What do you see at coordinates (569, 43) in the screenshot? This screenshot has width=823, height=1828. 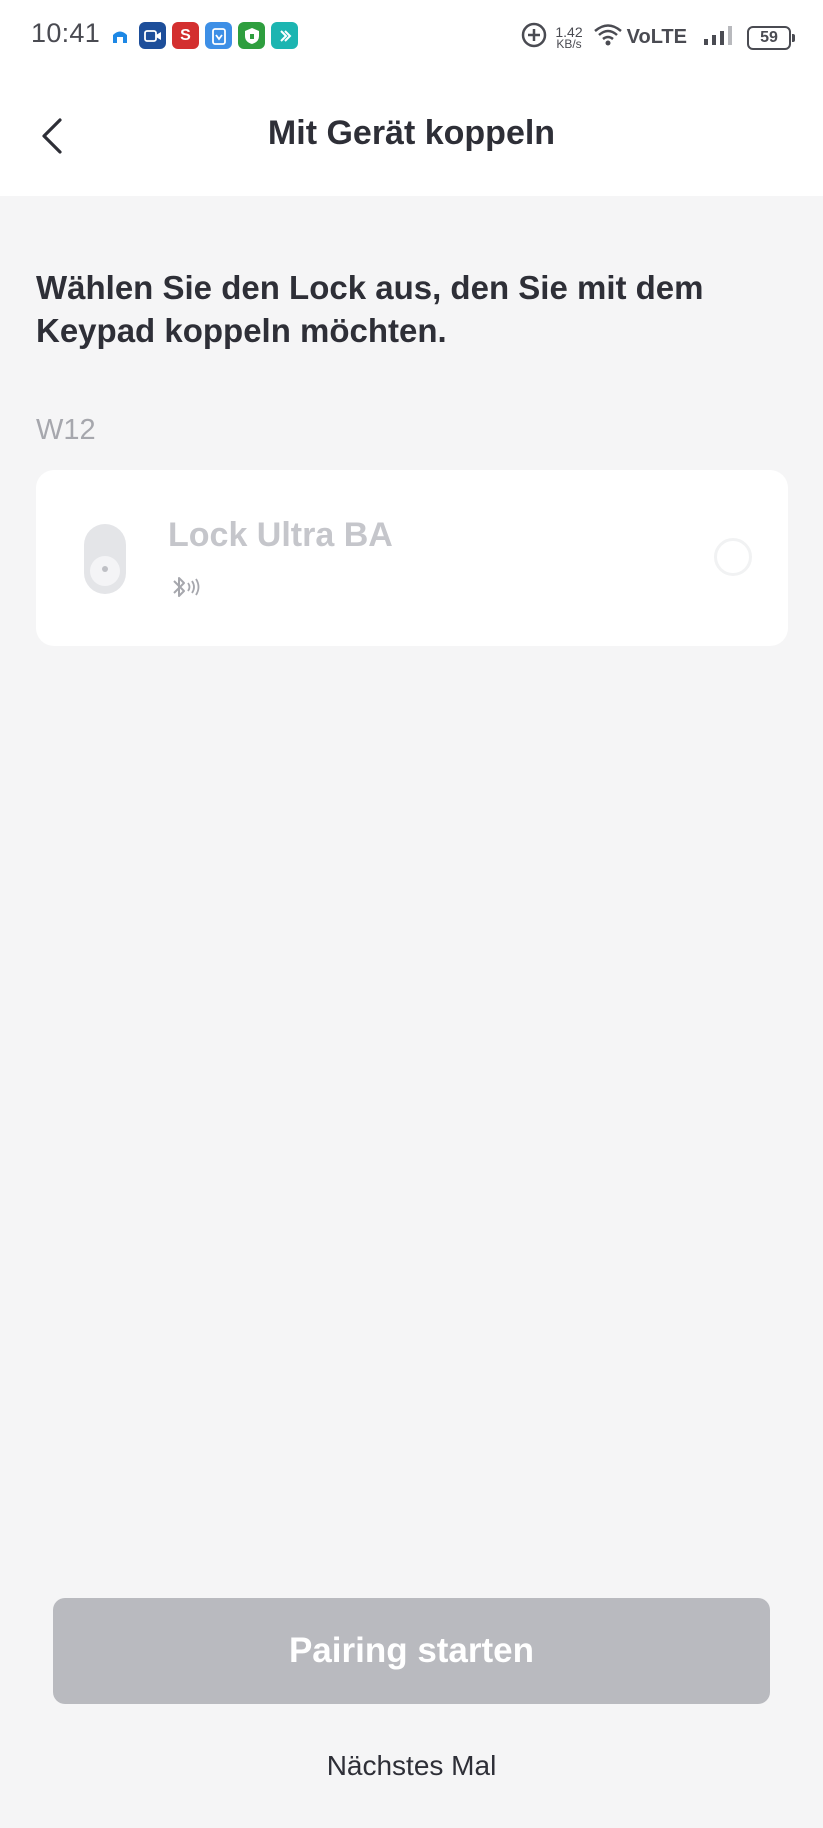 I see `net-speed-unit: KB/s` at bounding box center [569, 43].